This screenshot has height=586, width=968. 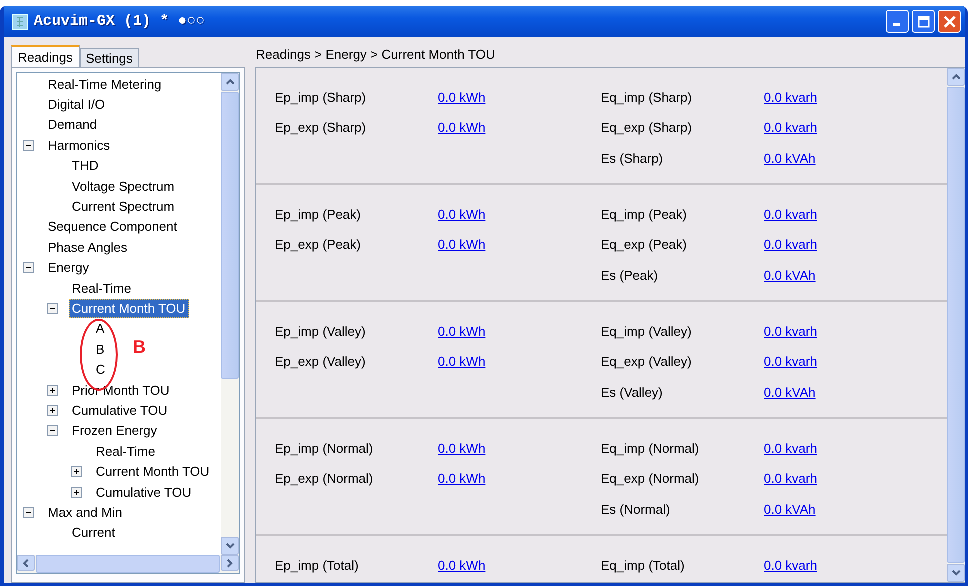 What do you see at coordinates (72, 124) in the screenshot?
I see `tree-item: Demand` at bounding box center [72, 124].